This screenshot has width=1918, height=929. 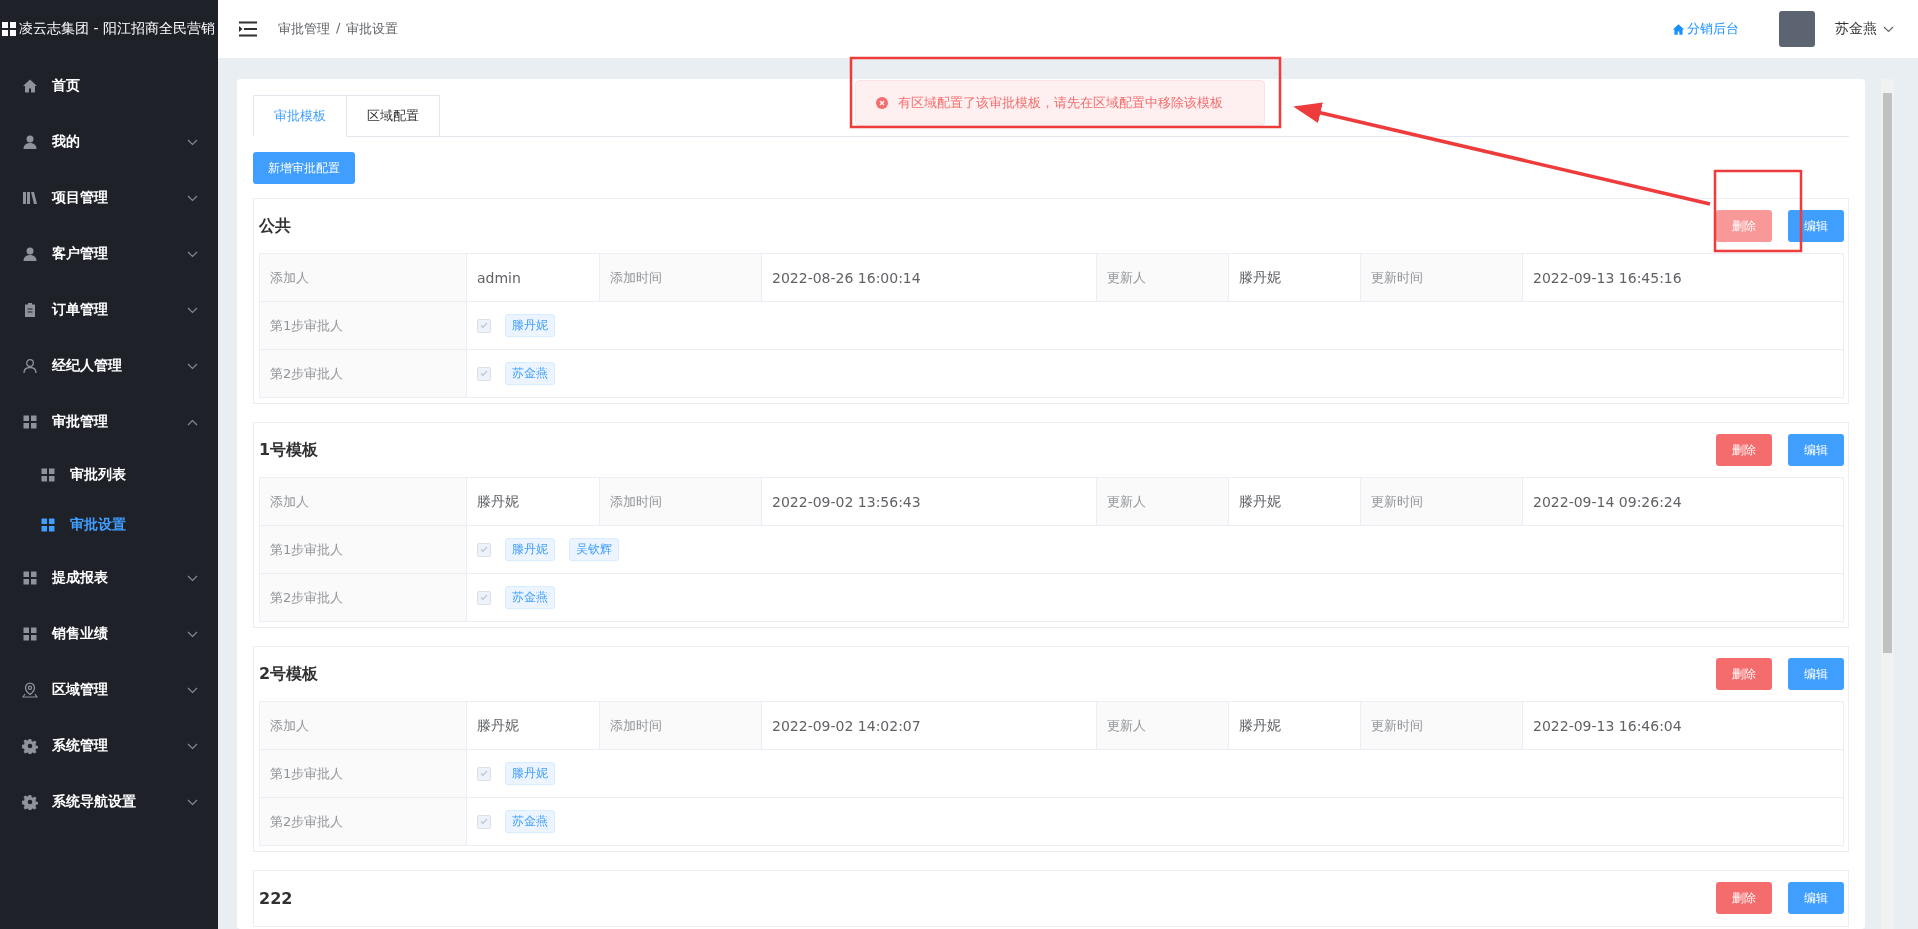 I want to click on sidebar-item: 审批管理, so click(x=109, y=422).